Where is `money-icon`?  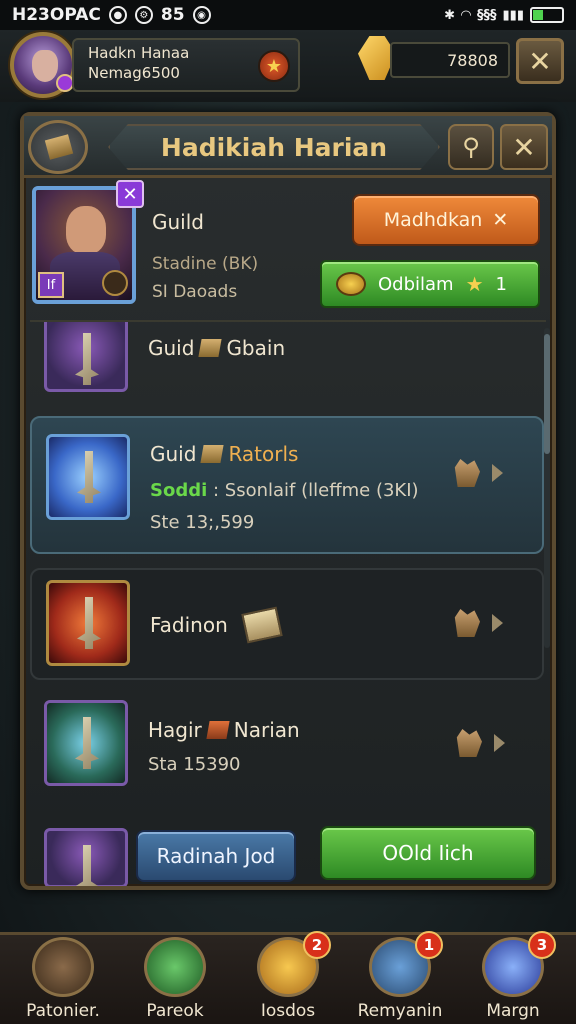
money-icon is located at coordinates (262, 625).